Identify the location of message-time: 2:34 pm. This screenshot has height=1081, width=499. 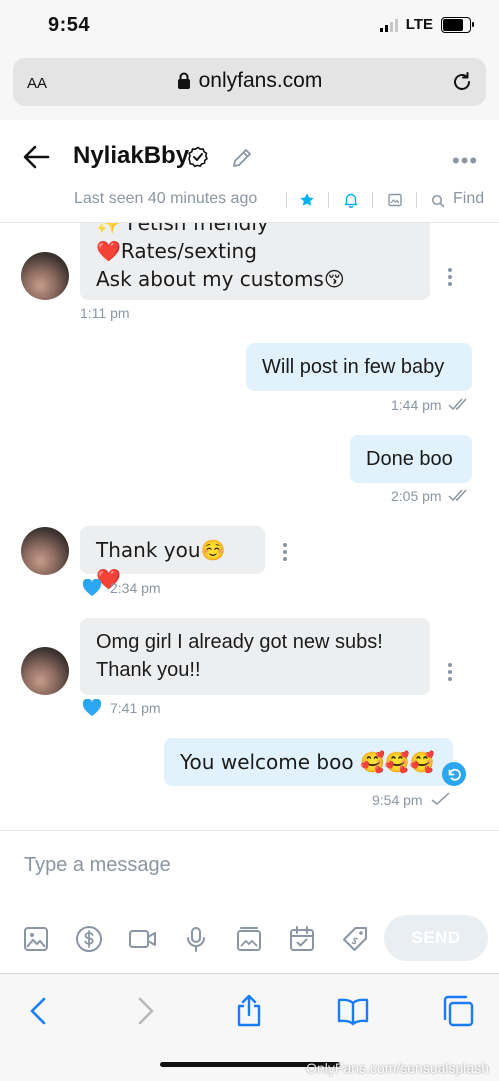
(135, 588).